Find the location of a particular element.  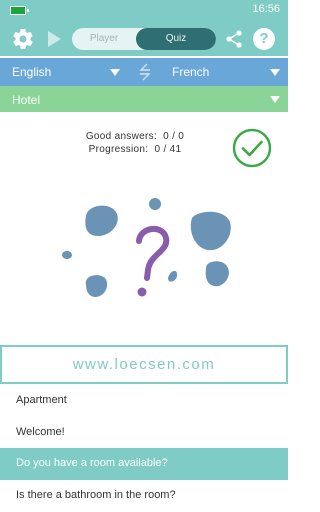

good-answers-line: Good answers: 0 / 0 is located at coordinates (135, 136).